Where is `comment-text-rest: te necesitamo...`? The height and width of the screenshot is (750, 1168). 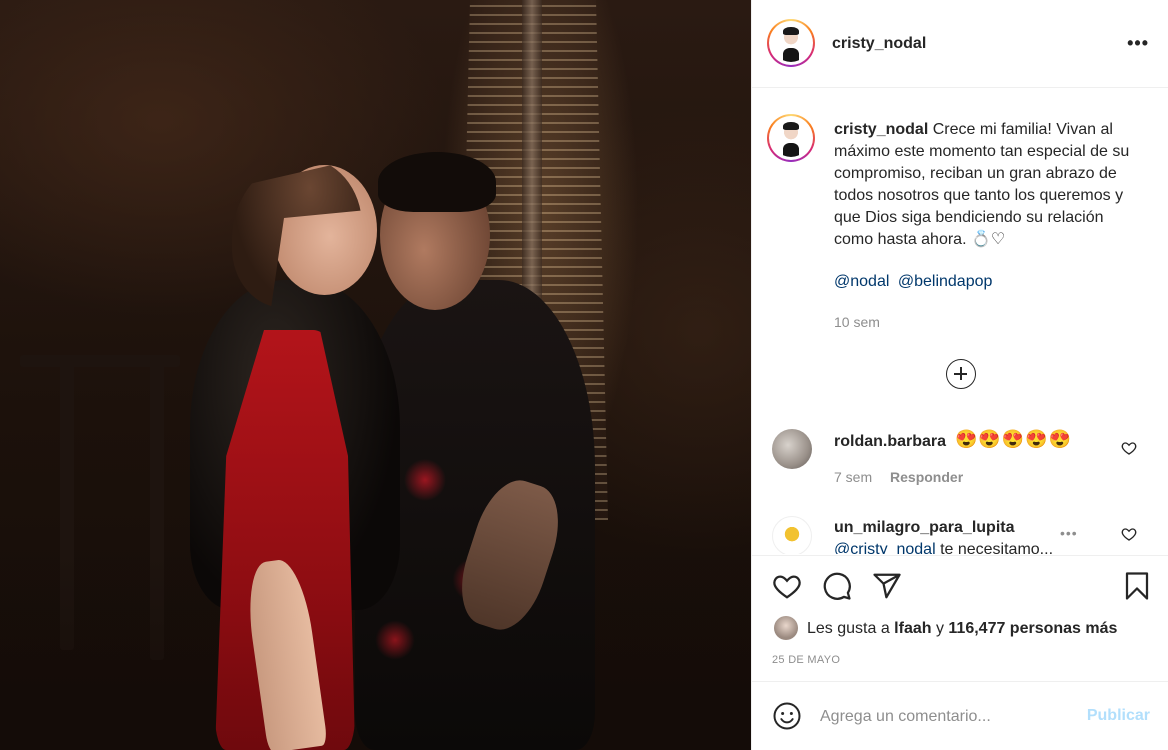
comment-text-rest: te necesitamo... is located at coordinates (994, 547).